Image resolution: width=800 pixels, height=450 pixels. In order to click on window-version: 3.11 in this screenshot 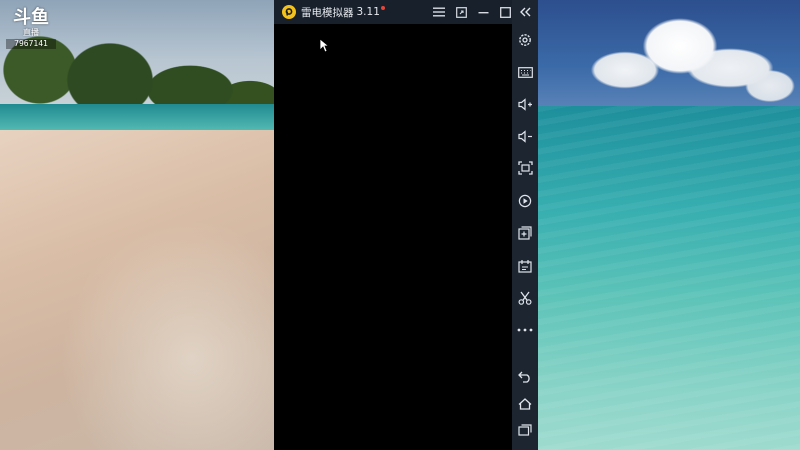, I will do `click(368, 12)`.